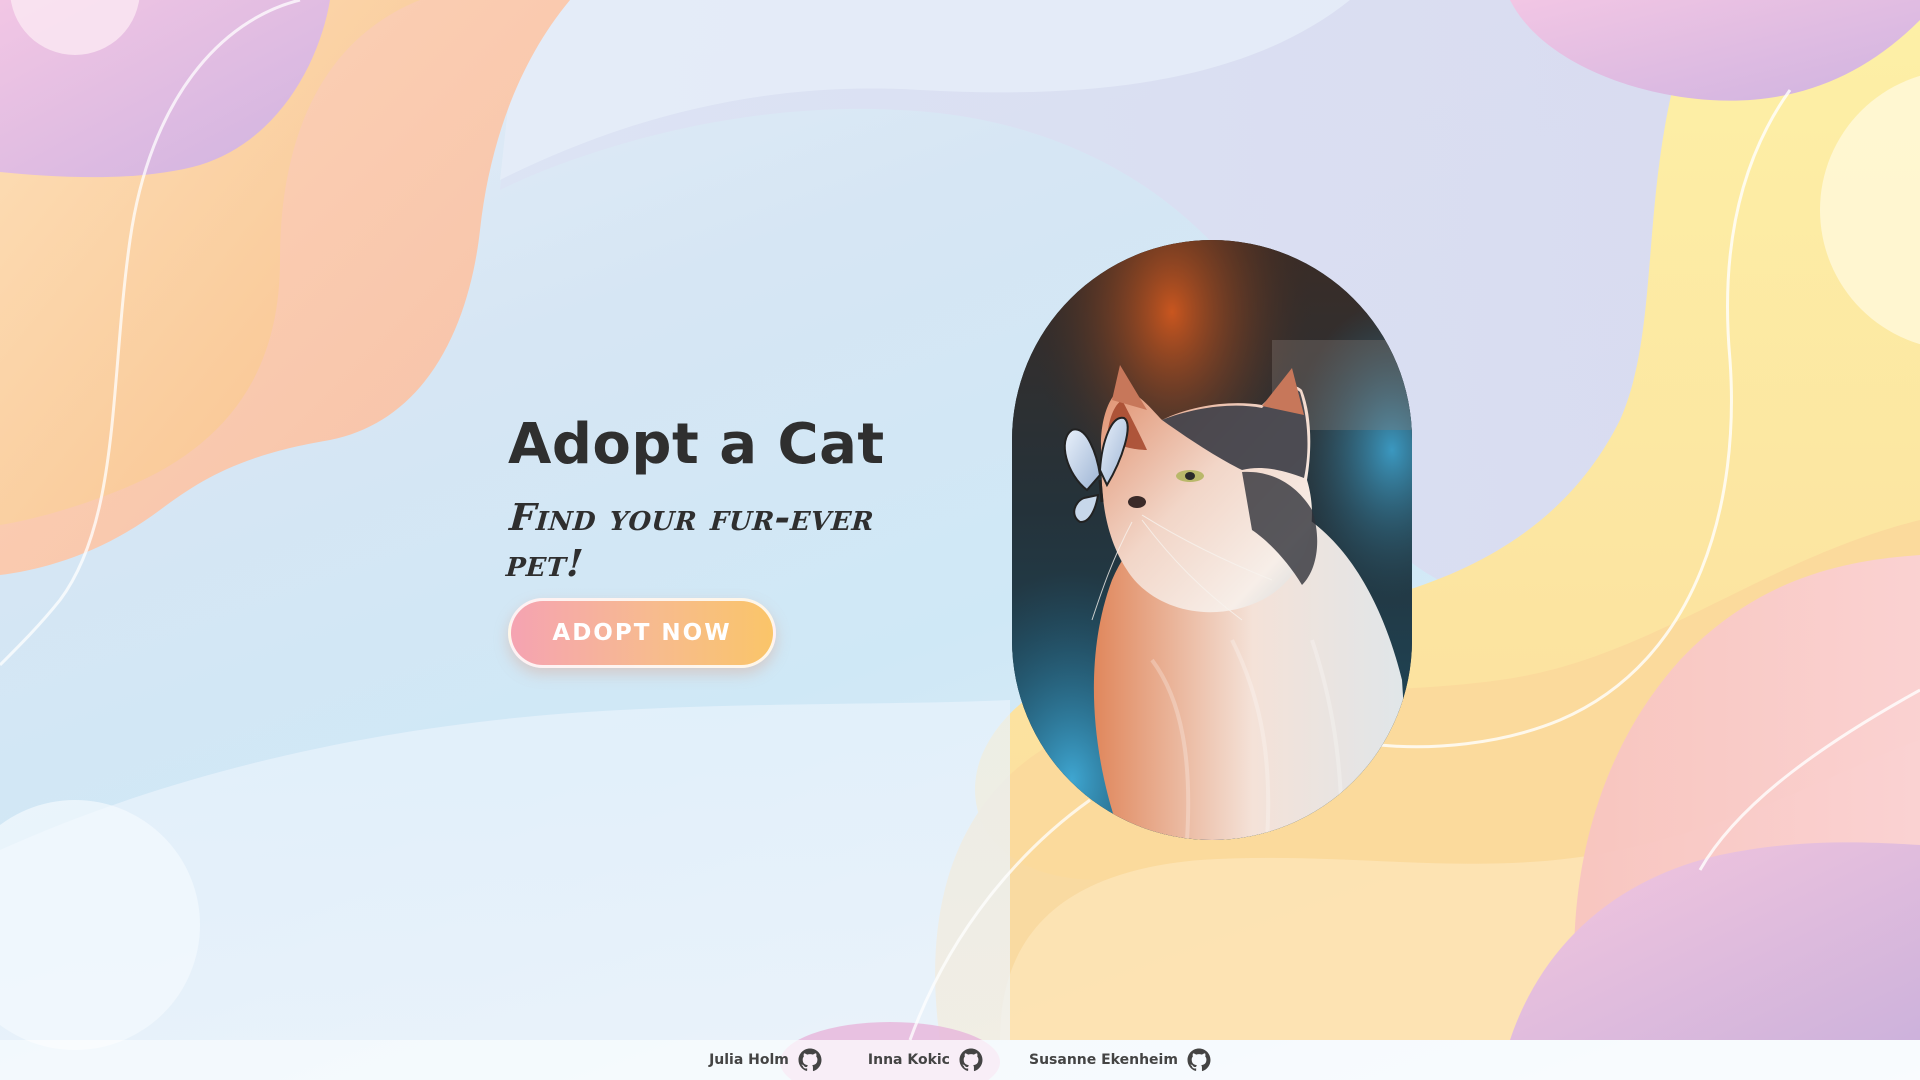 The height and width of the screenshot is (1080, 1920). I want to click on adopt-now-button: ADOPT NOW, so click(642, 633).